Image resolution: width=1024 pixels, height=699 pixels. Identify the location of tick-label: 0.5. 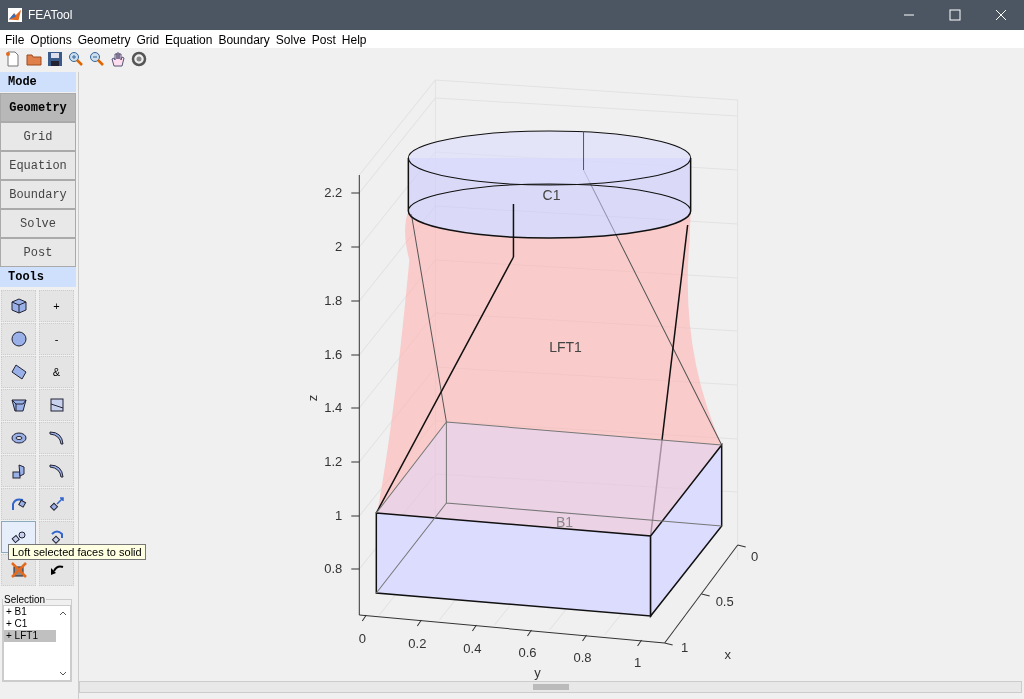
(724, 601).